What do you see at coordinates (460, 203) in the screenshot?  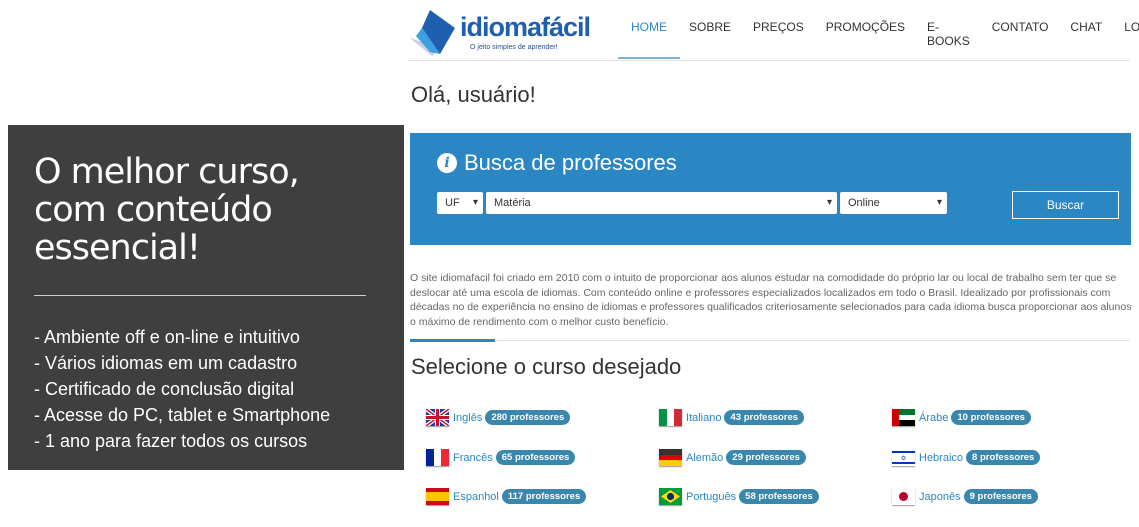 I see `uf-select: UF` at bounding box center [460, 203].